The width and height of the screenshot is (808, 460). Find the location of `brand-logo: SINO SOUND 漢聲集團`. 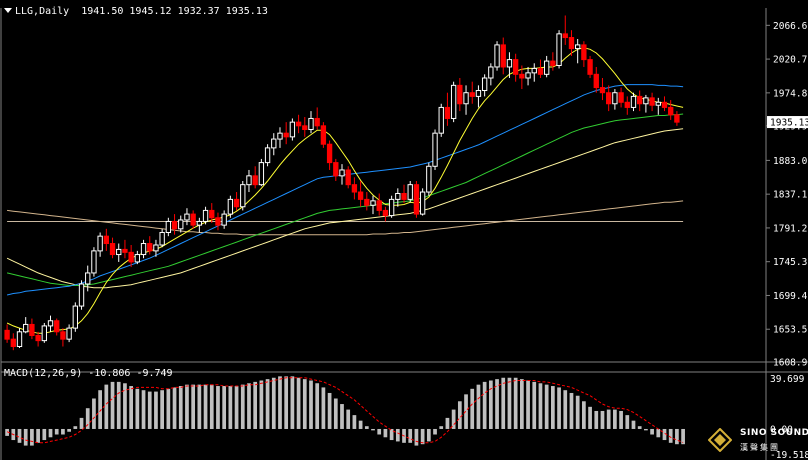

brand-logo: SINO SOUND 漢聲集團 is located at coordinates (757, 441).